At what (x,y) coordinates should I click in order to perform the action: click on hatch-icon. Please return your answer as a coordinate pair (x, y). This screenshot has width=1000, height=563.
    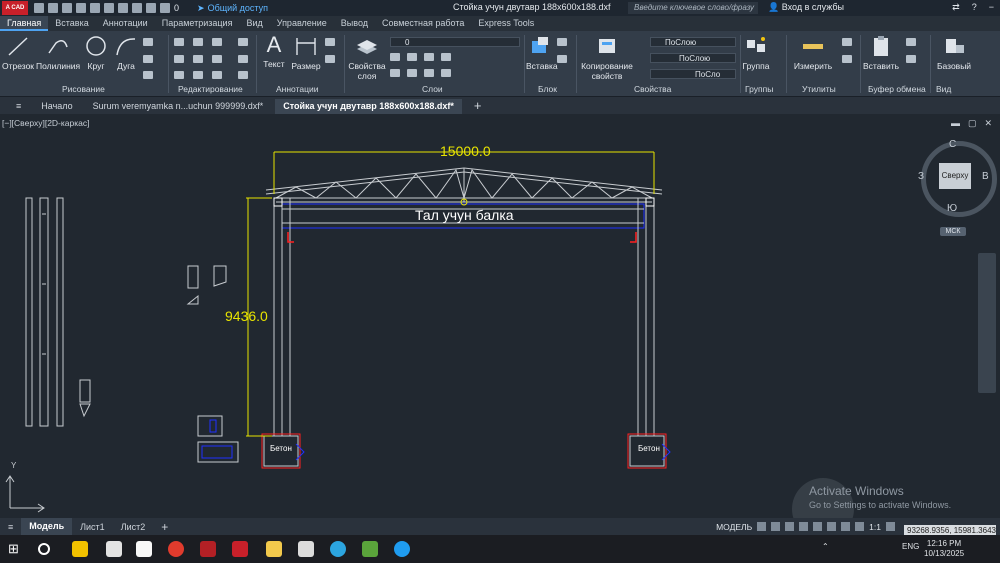
    Looking at the image, I should click on (148, 59).